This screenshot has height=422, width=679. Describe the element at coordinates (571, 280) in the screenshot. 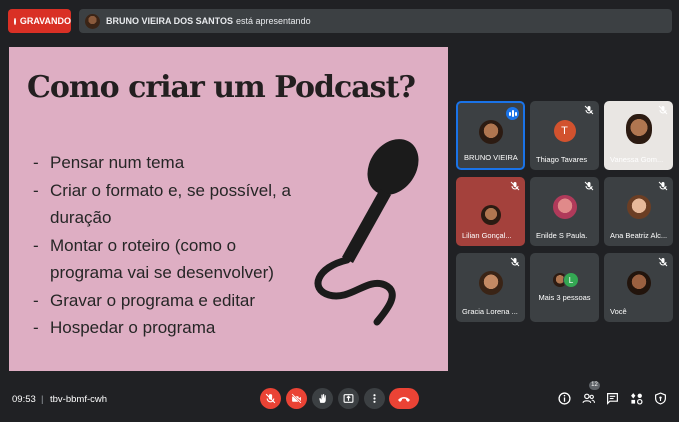

I see `participant-avatar: L` at that location.